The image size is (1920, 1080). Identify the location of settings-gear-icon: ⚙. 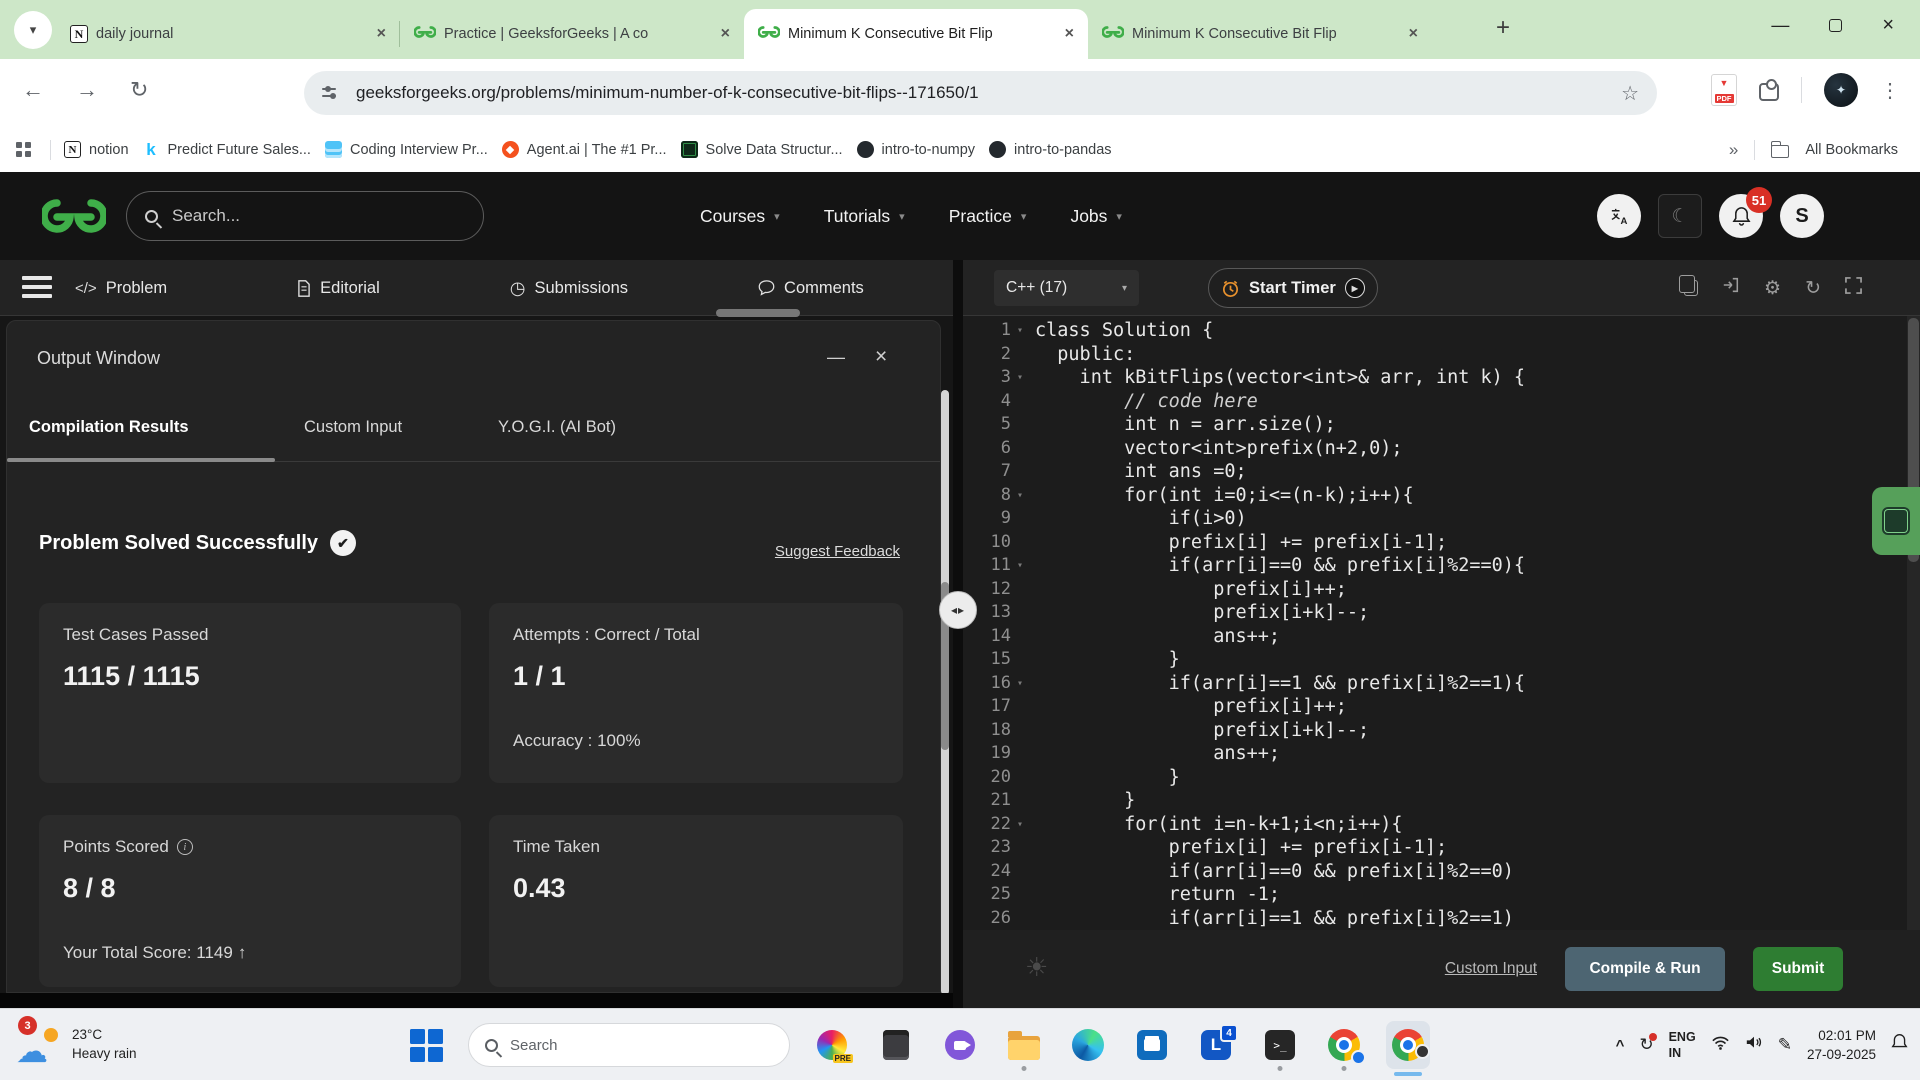
(1772, 288).